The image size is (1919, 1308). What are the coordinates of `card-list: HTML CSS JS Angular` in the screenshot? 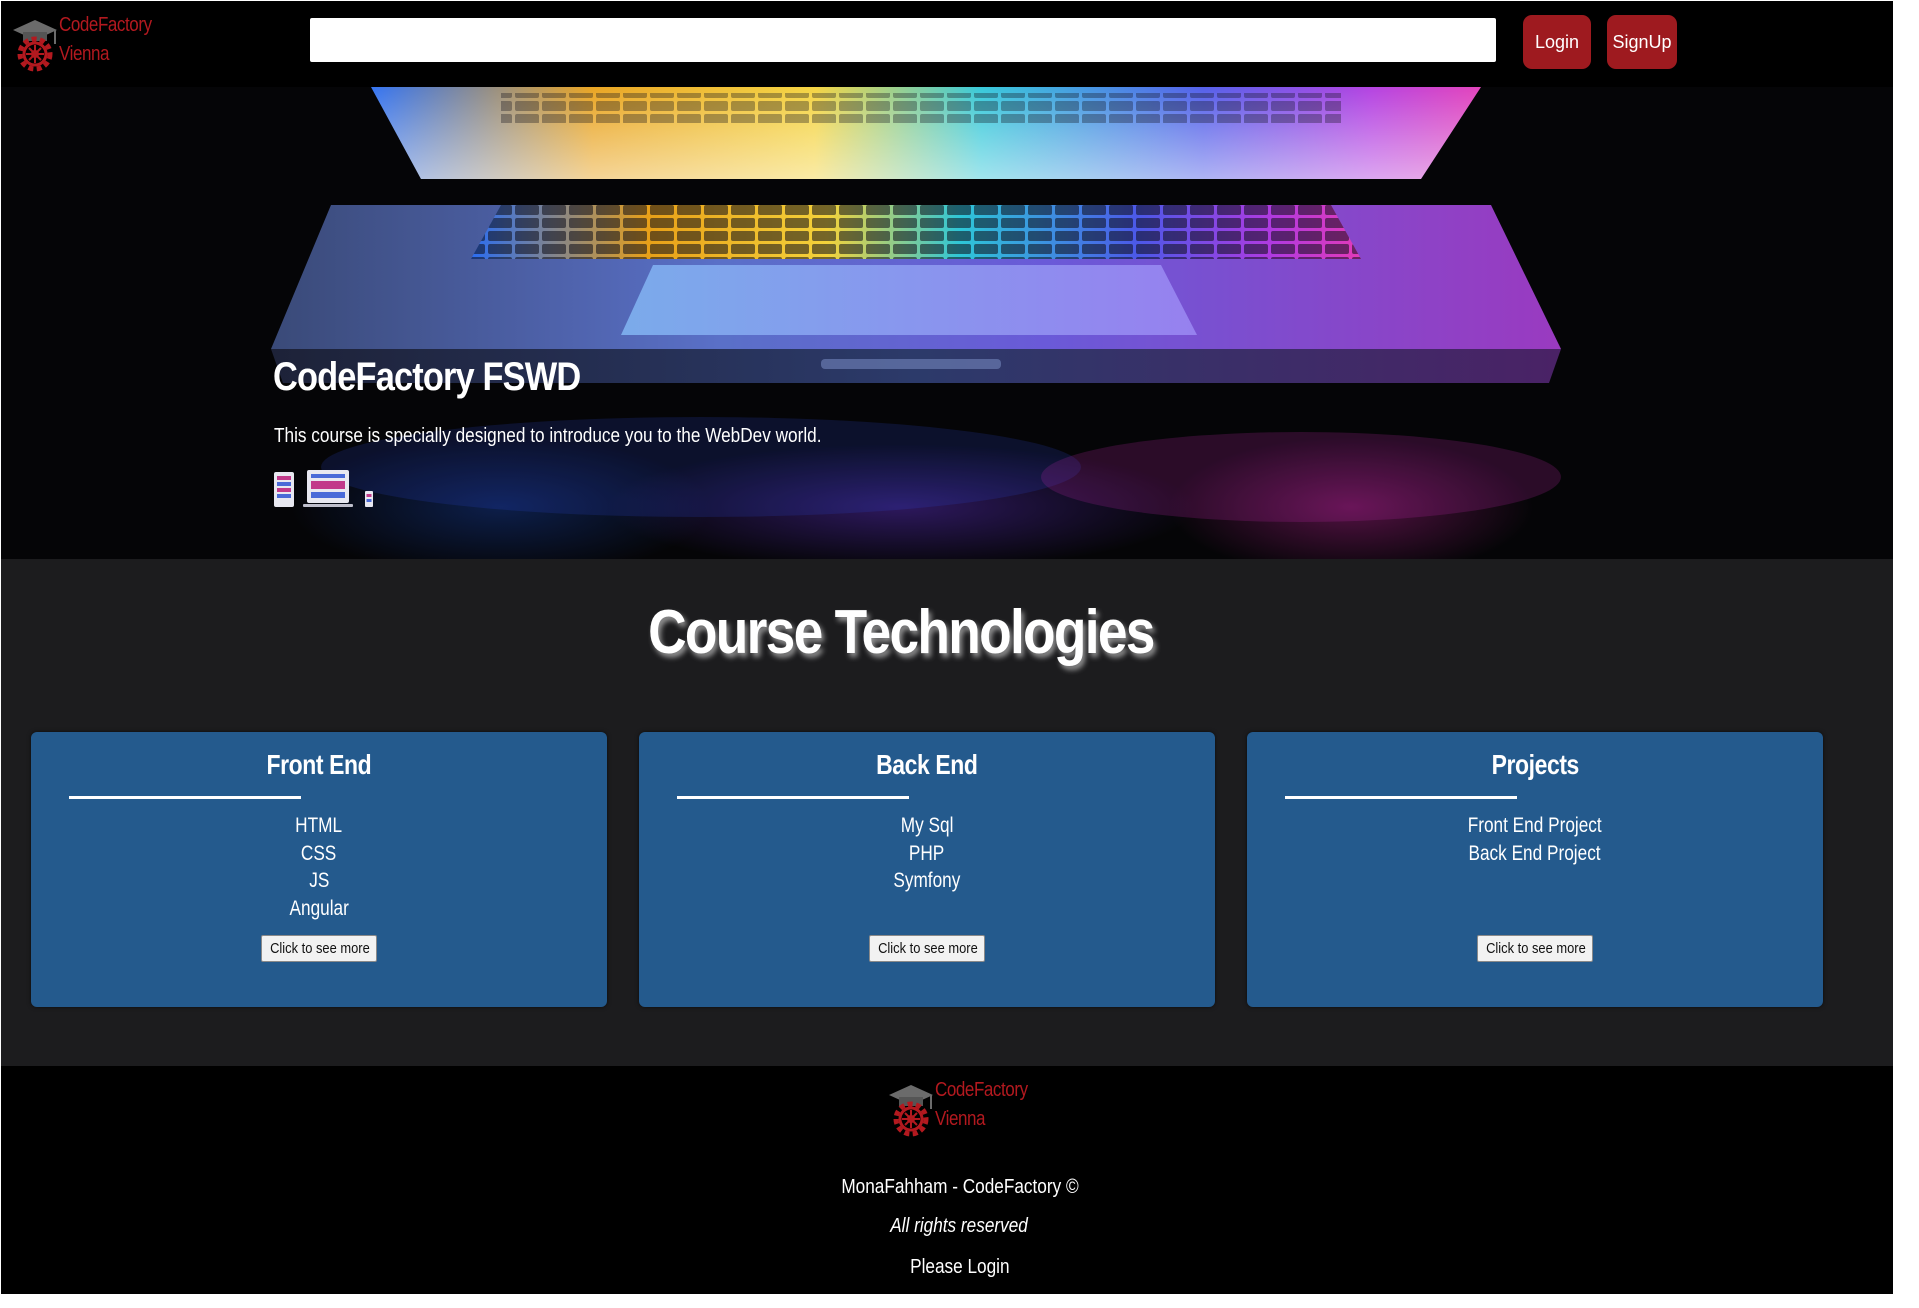 It's located at (319, 867).